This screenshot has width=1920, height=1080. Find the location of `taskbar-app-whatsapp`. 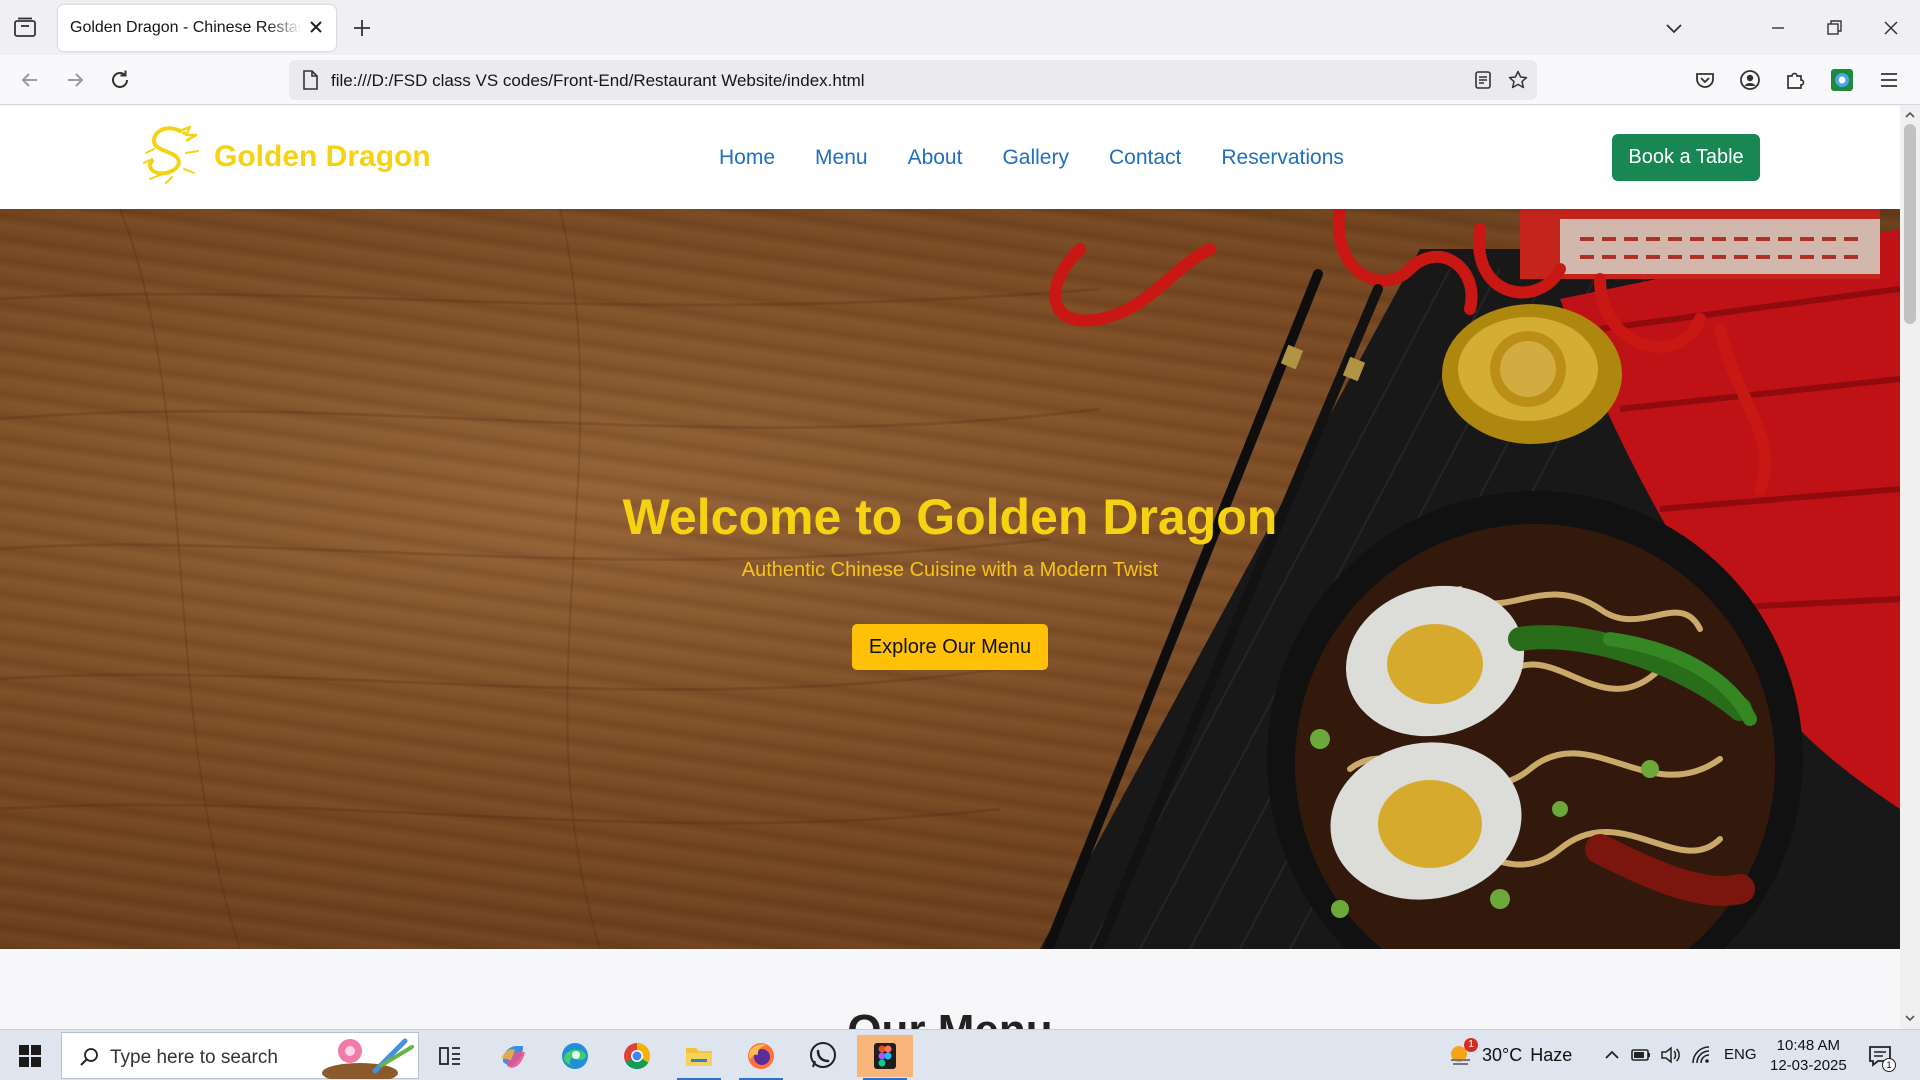

taskbar-app-whatsapp is located at coordinates (823, 1056).